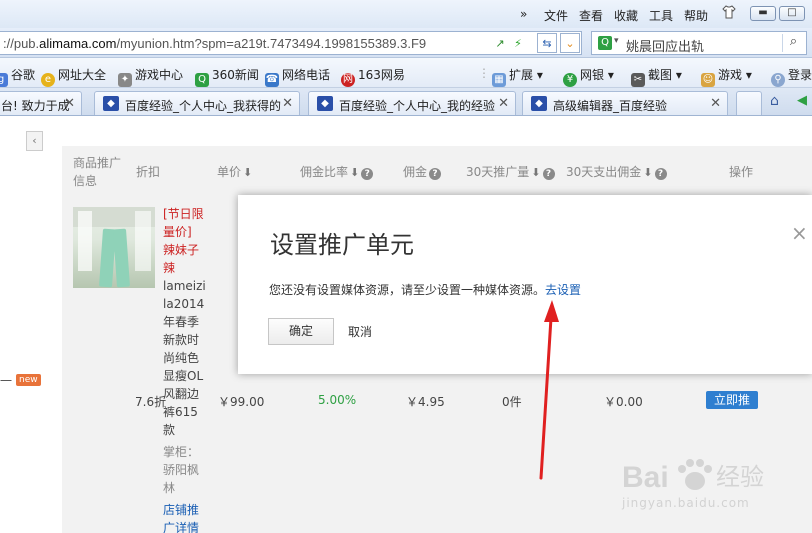 This screenshot has width=812, height=533. What do you see at coordinates (150, 76) in the screenshot?
I see `fav-game-center: ✦ 游戏中心` at bounding box center [150, 76].